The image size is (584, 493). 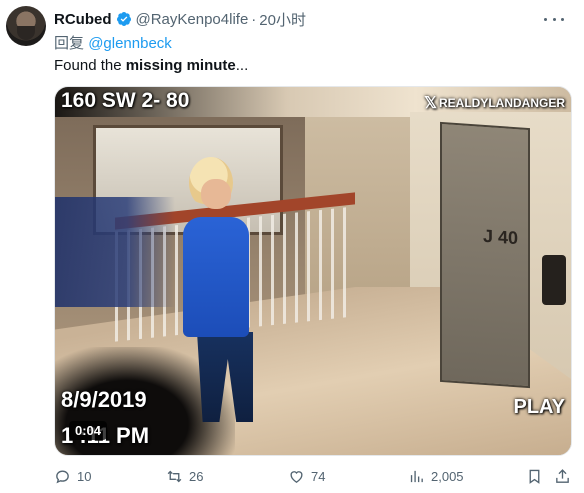 What do you see at coordinates (125, 100) in the screenshot?
I see `camera-id: 160 SW 2- 80` at bounding box center [125, 100].